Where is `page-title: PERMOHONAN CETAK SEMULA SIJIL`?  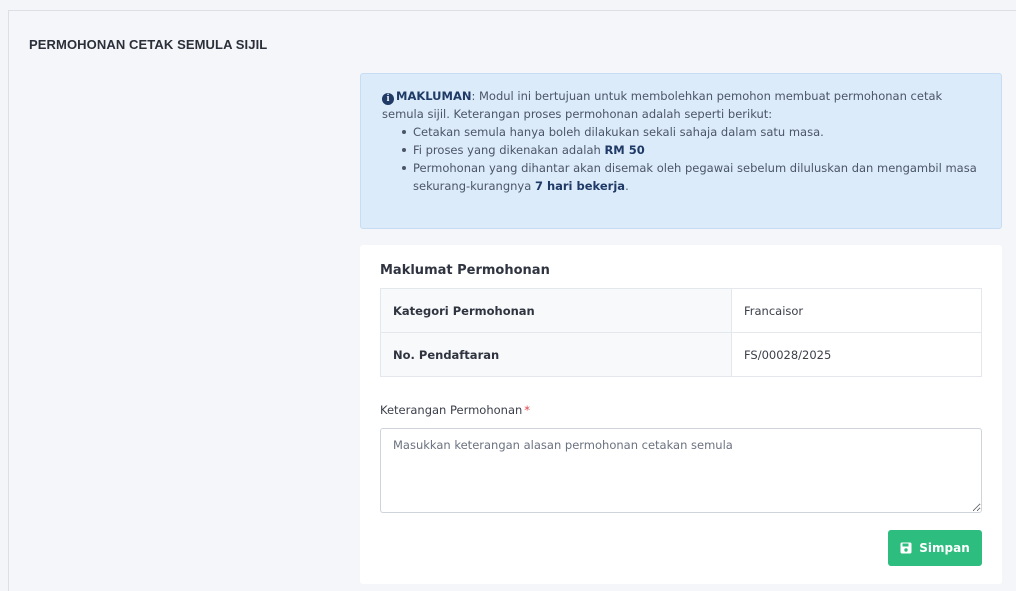
page-title: PERMOHONAN CETAK SEMULA SIJIL is located at coordinates (148, 44).